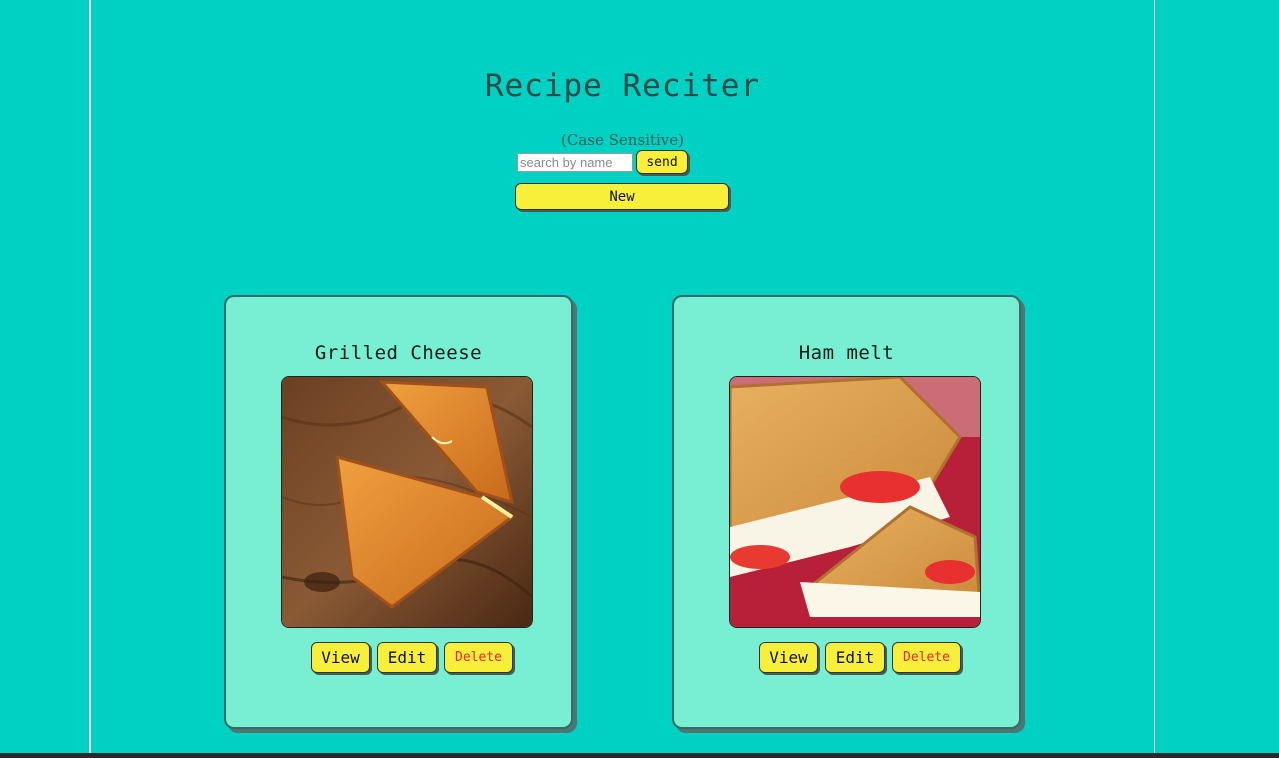  What do you see at coordinates (398, 353) in the screenshot?
I see `recipe-title: Grilled Cheese` at bounding box center [398, 353].